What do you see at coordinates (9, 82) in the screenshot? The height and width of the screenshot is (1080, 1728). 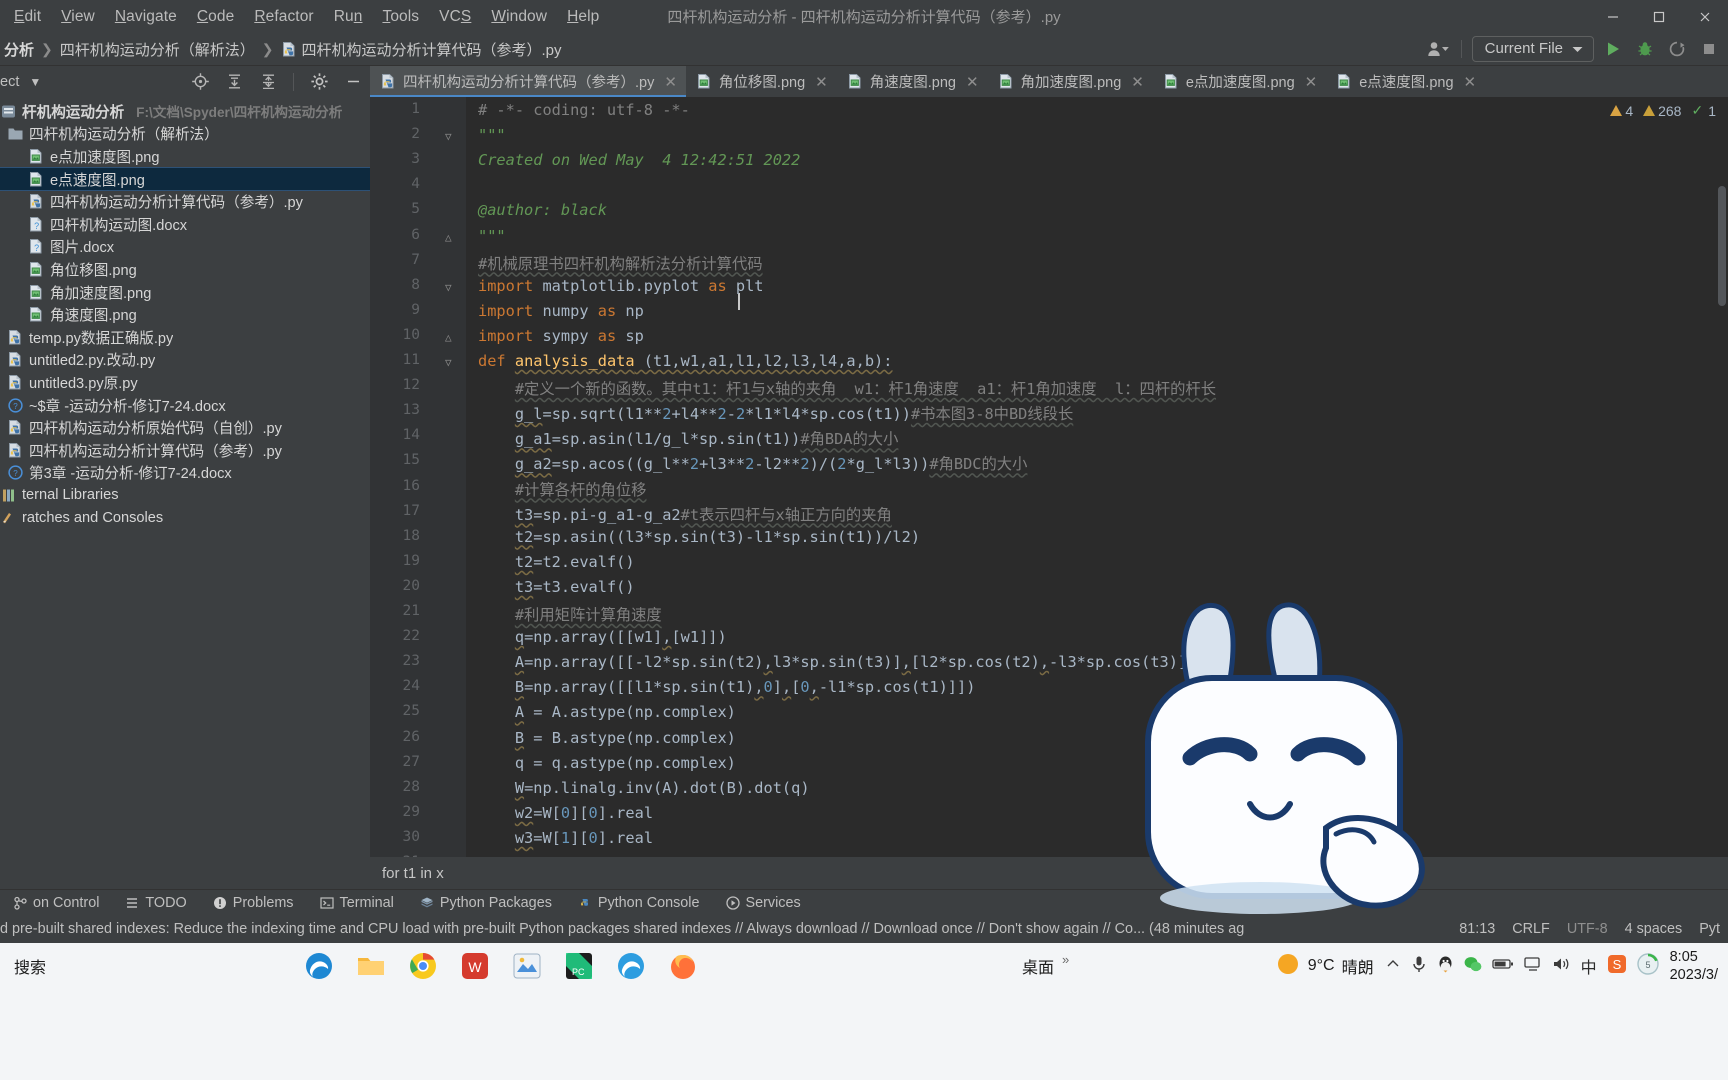 I see `project-panel-title: ect` at bounding box center [9, 82].